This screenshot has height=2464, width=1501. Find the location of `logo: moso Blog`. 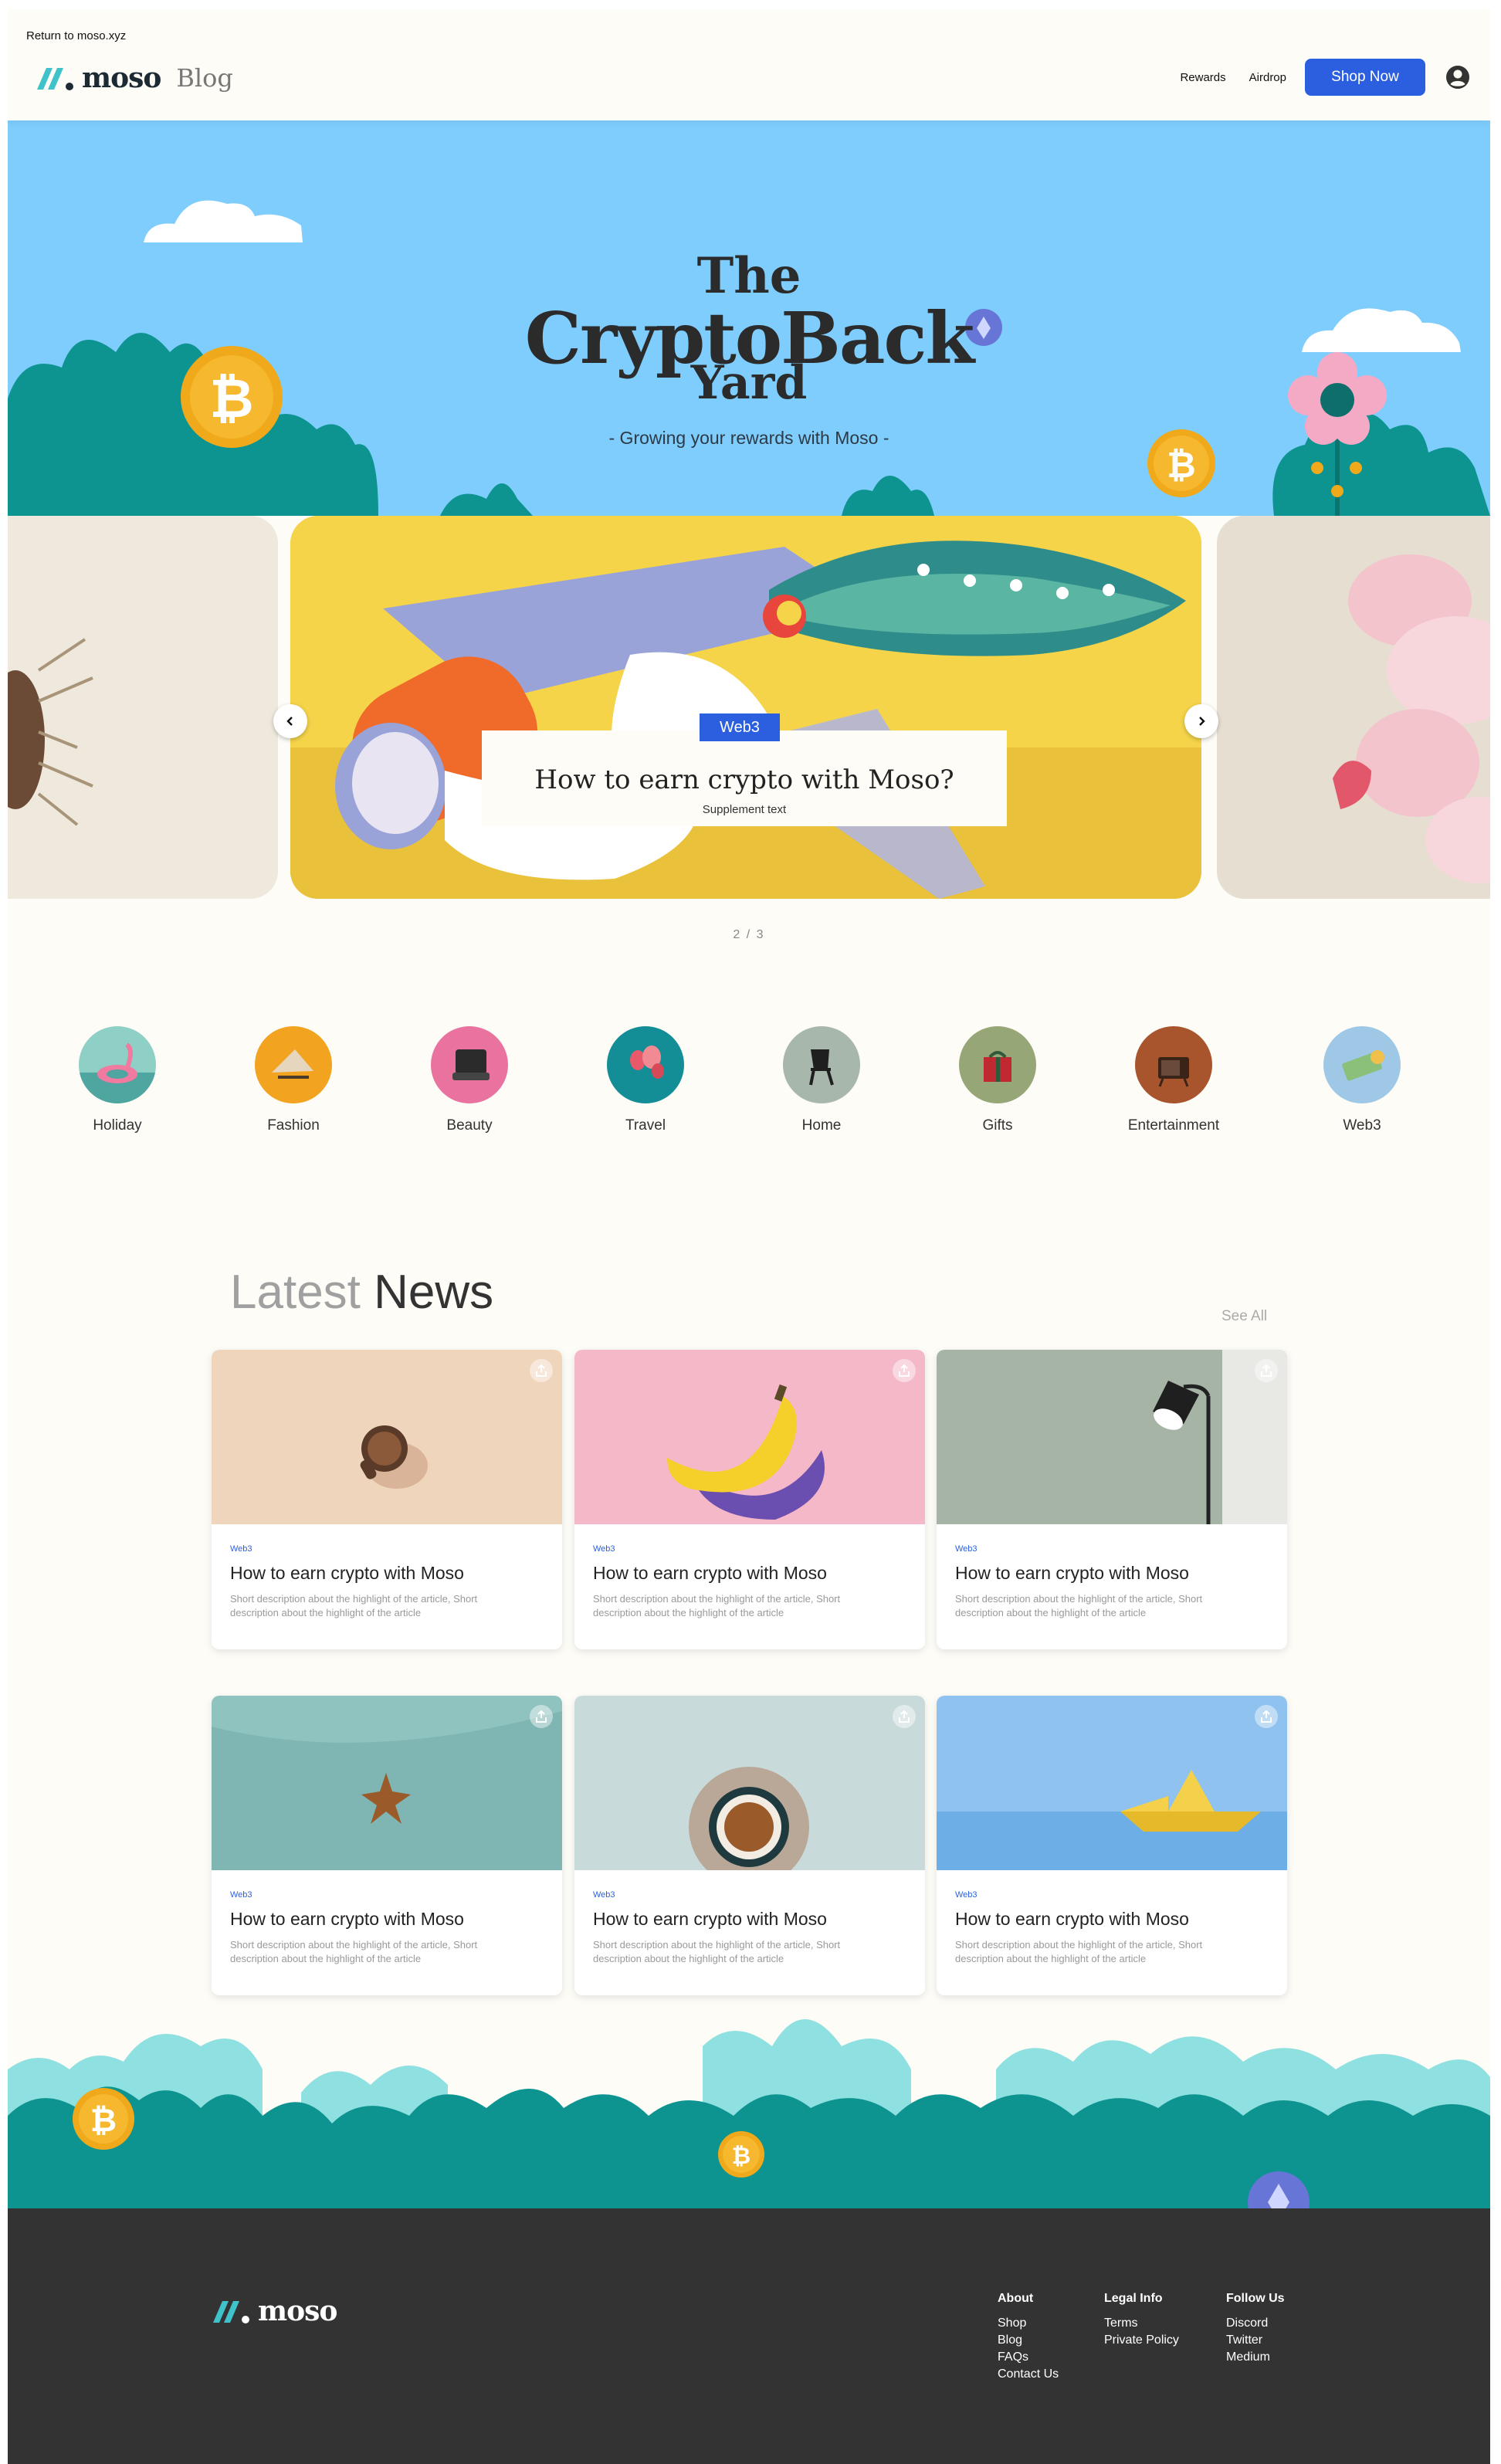

logo: moso Blog is located at coordinates (134, 78).